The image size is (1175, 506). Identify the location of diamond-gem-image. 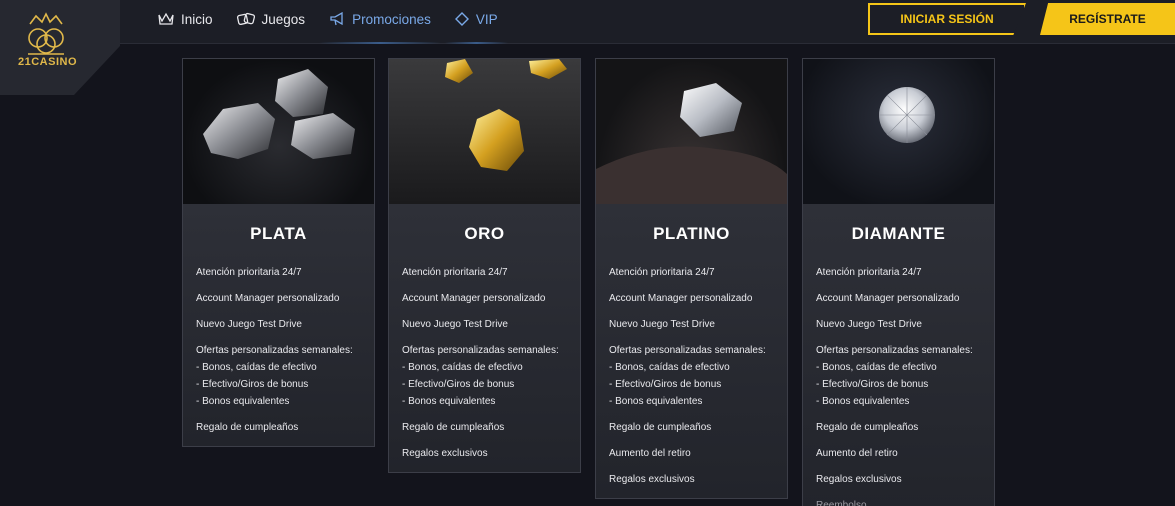
(898, 131).